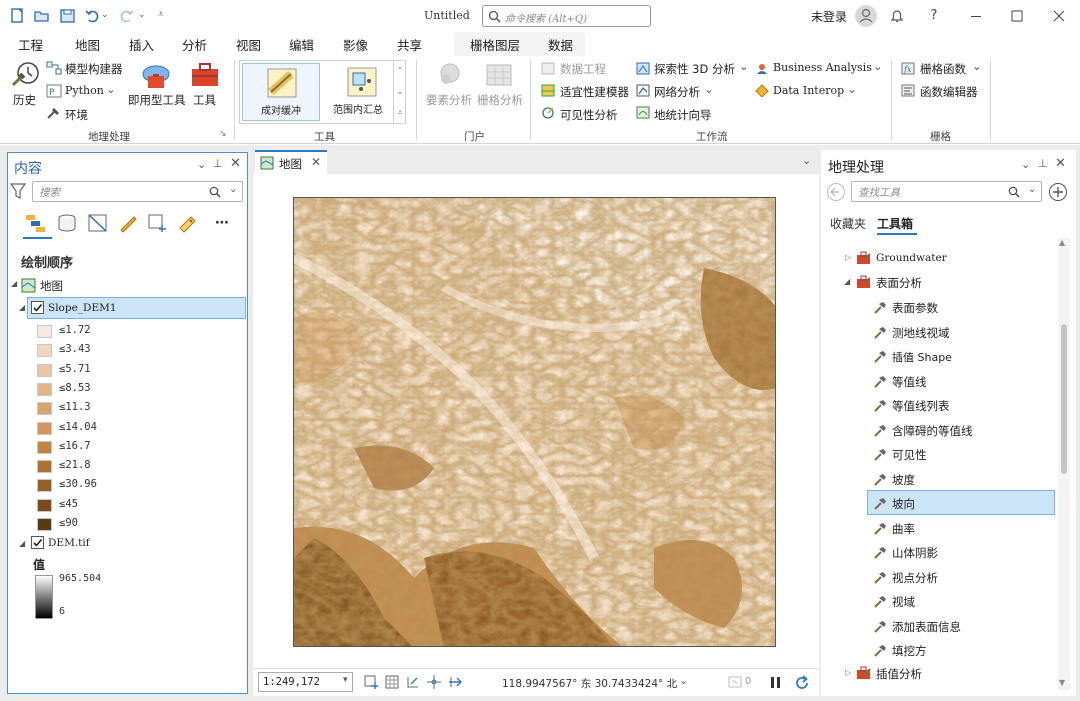 The height and width of the screenshot is (701, 1080). I want to click on help-button: ?, so click(934, 16).